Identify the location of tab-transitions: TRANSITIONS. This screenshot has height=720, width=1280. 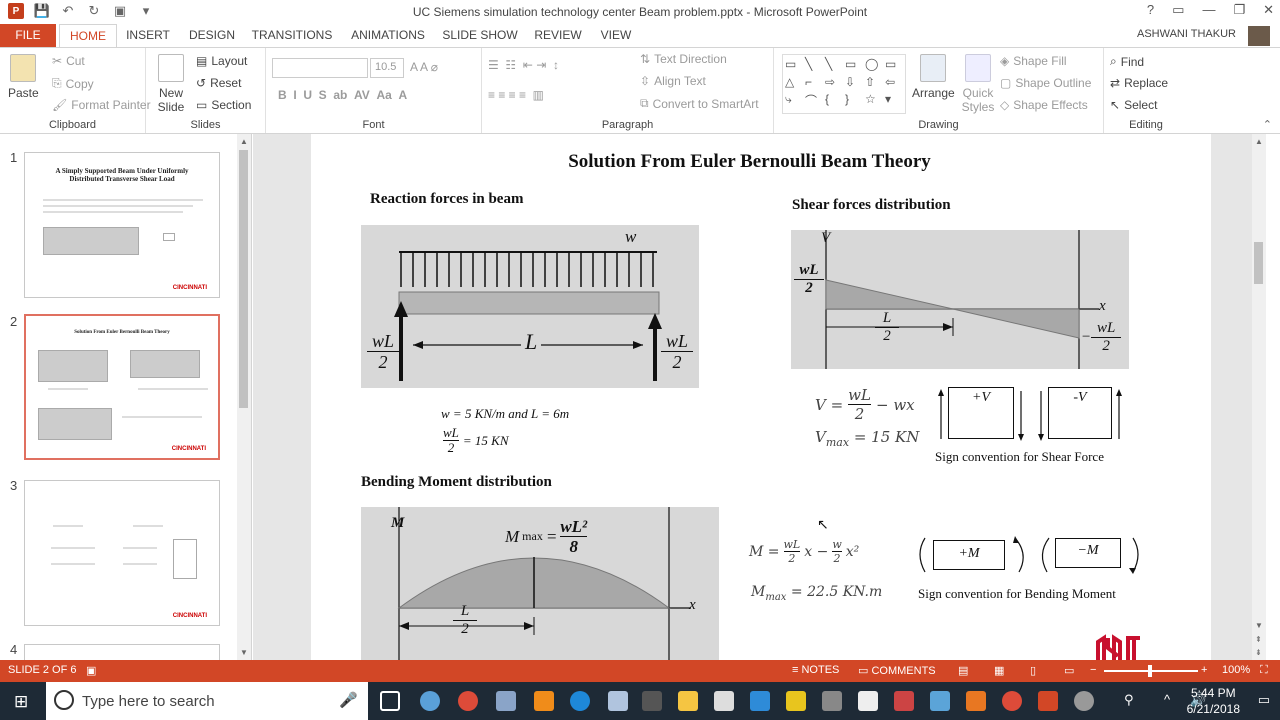
(292, 36).